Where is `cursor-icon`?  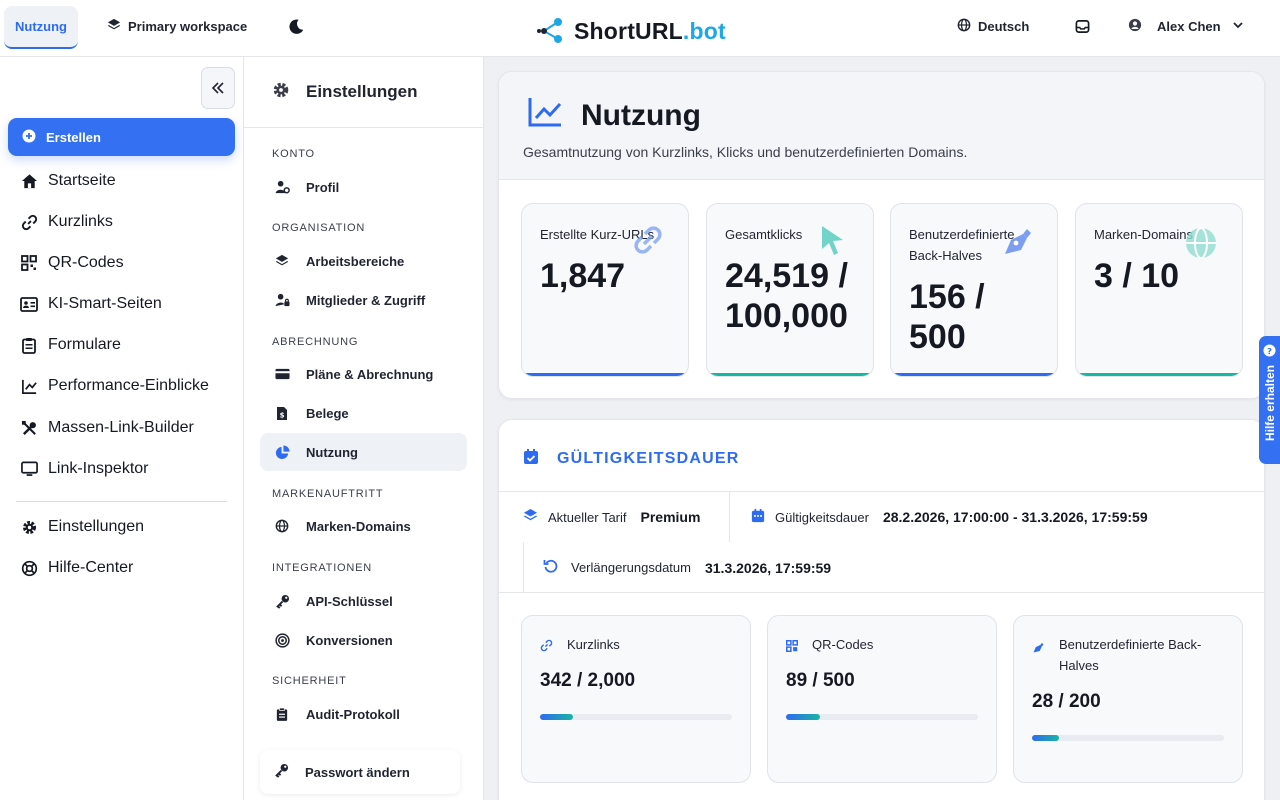
cursor-icon is located at coordinates (832, 240).